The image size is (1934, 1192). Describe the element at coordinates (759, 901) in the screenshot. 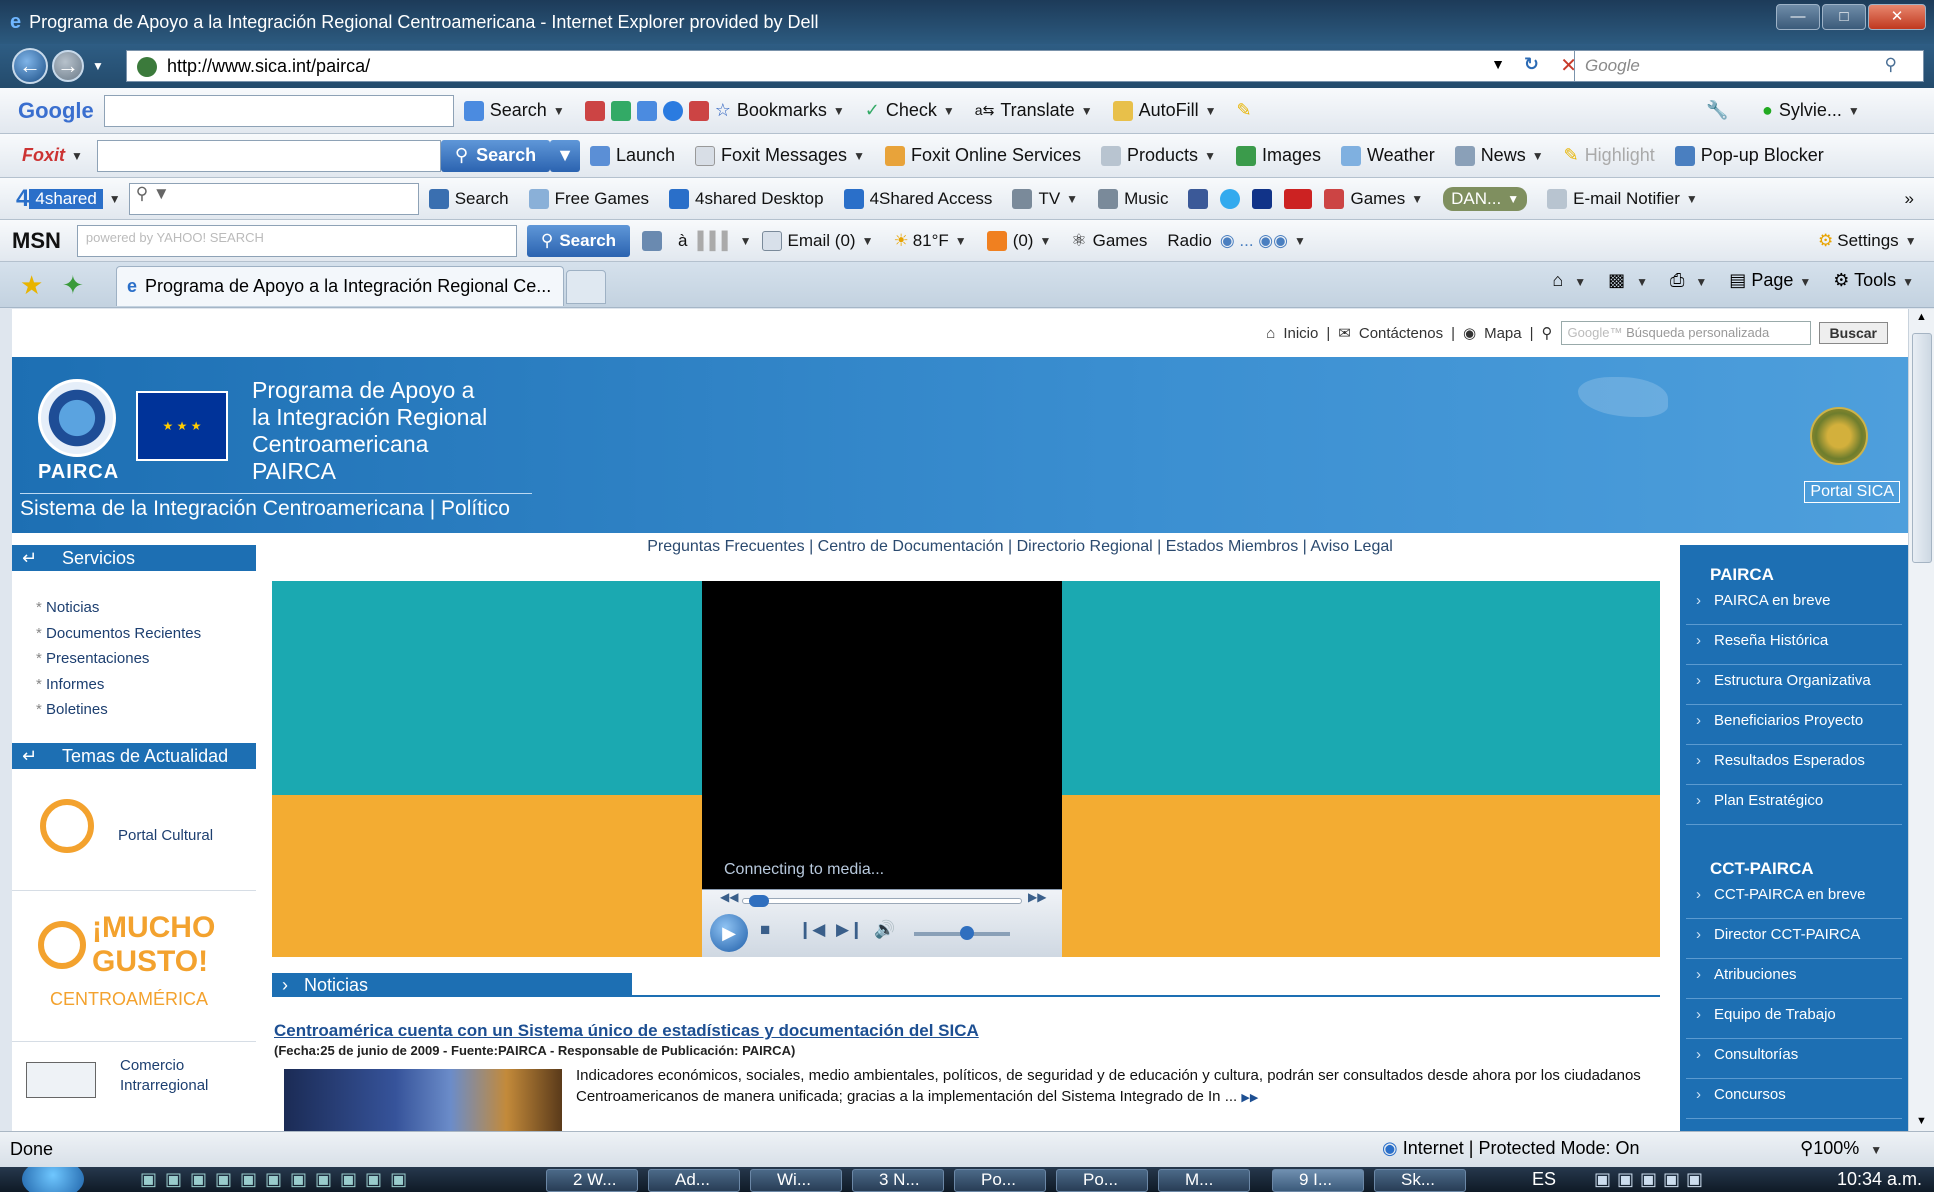

I see `seek-knob` at that location.